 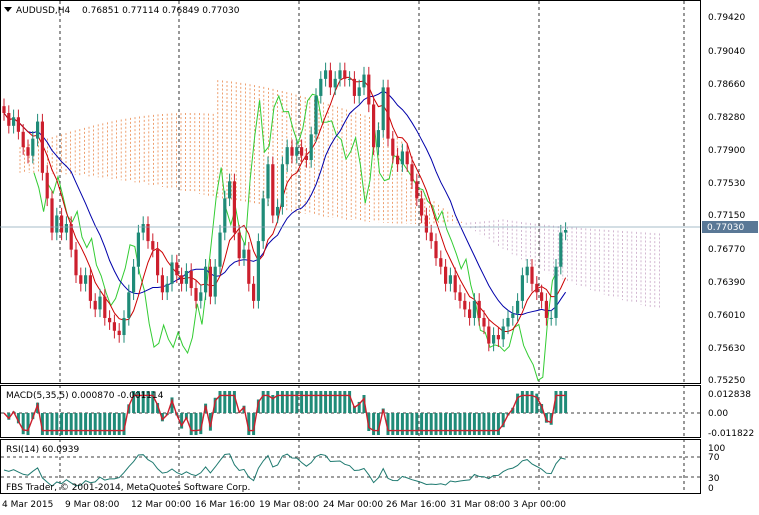 What do you see at coordinates (42, 450) in the screenshot?
I see `rsi-label: RSI(14) 60.0939` at bounding box center [42, 450].